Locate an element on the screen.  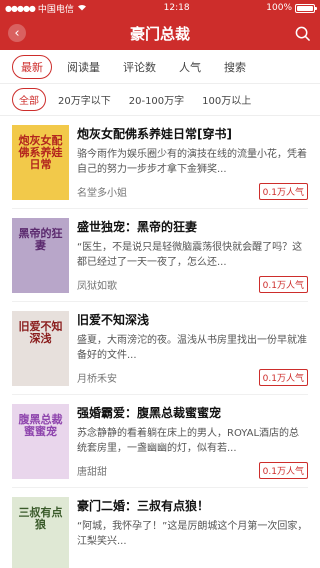
book-meta: 凤狱如歌 0.1万人气 is located at coordinates (192, 284).